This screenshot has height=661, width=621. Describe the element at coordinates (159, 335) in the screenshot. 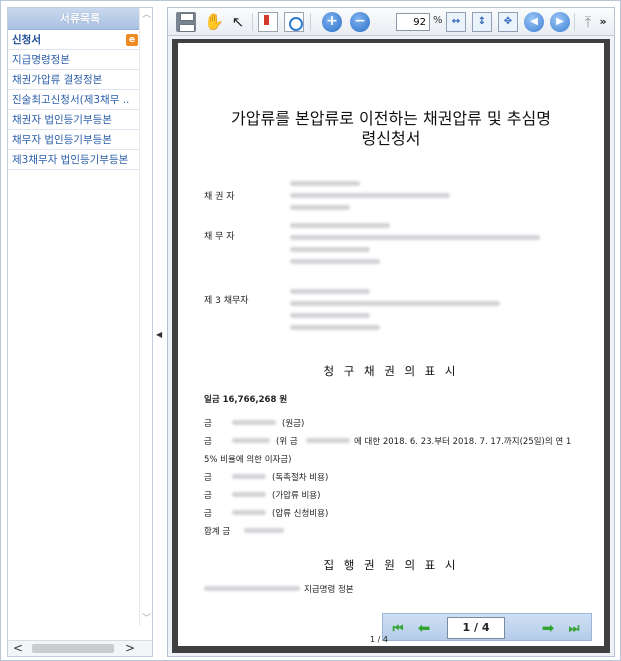

I see `collapse-arrow-icon: ◀` at that location.